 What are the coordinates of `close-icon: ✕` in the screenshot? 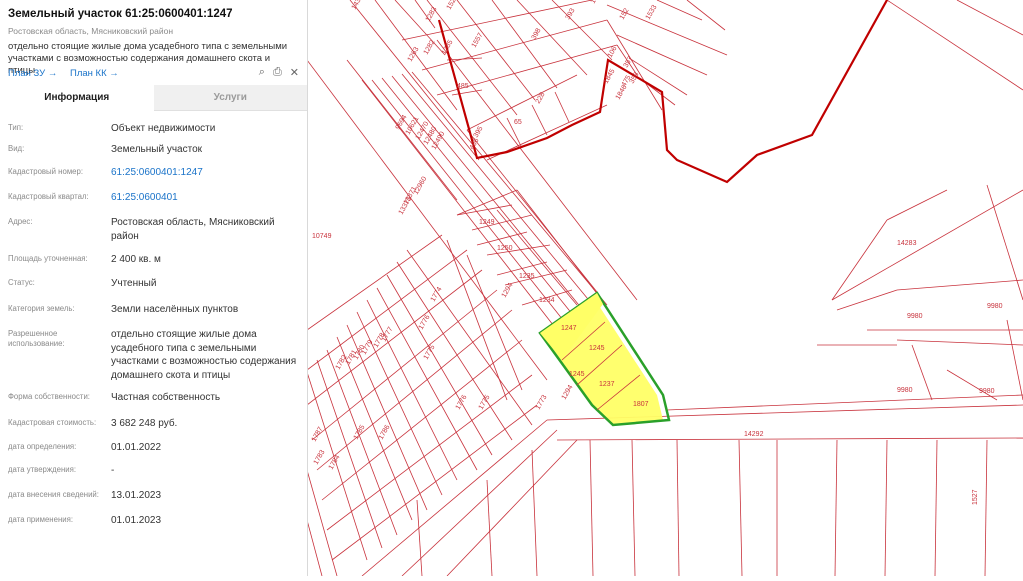 It's located at (294, 72).